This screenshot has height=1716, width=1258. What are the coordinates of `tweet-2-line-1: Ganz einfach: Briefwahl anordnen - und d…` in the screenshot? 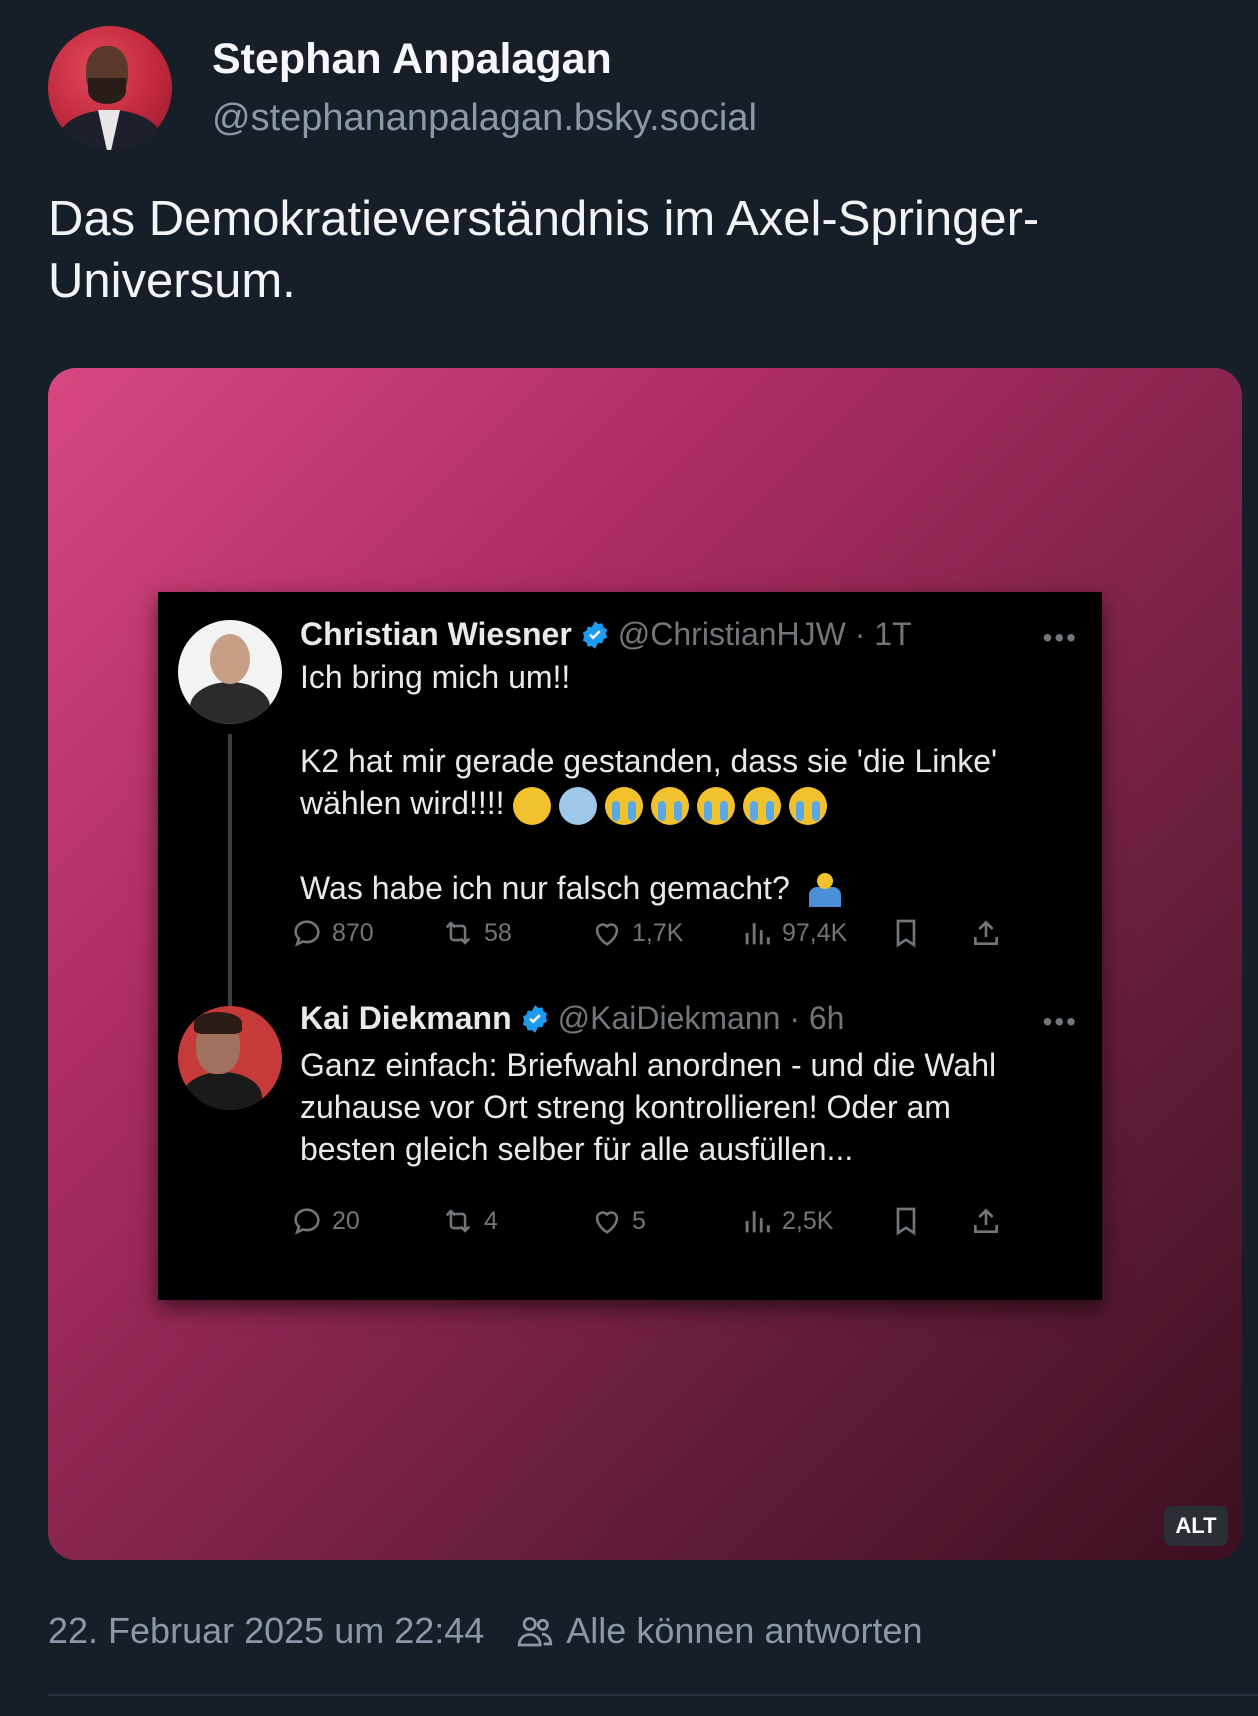 It's located at (648, 1107).